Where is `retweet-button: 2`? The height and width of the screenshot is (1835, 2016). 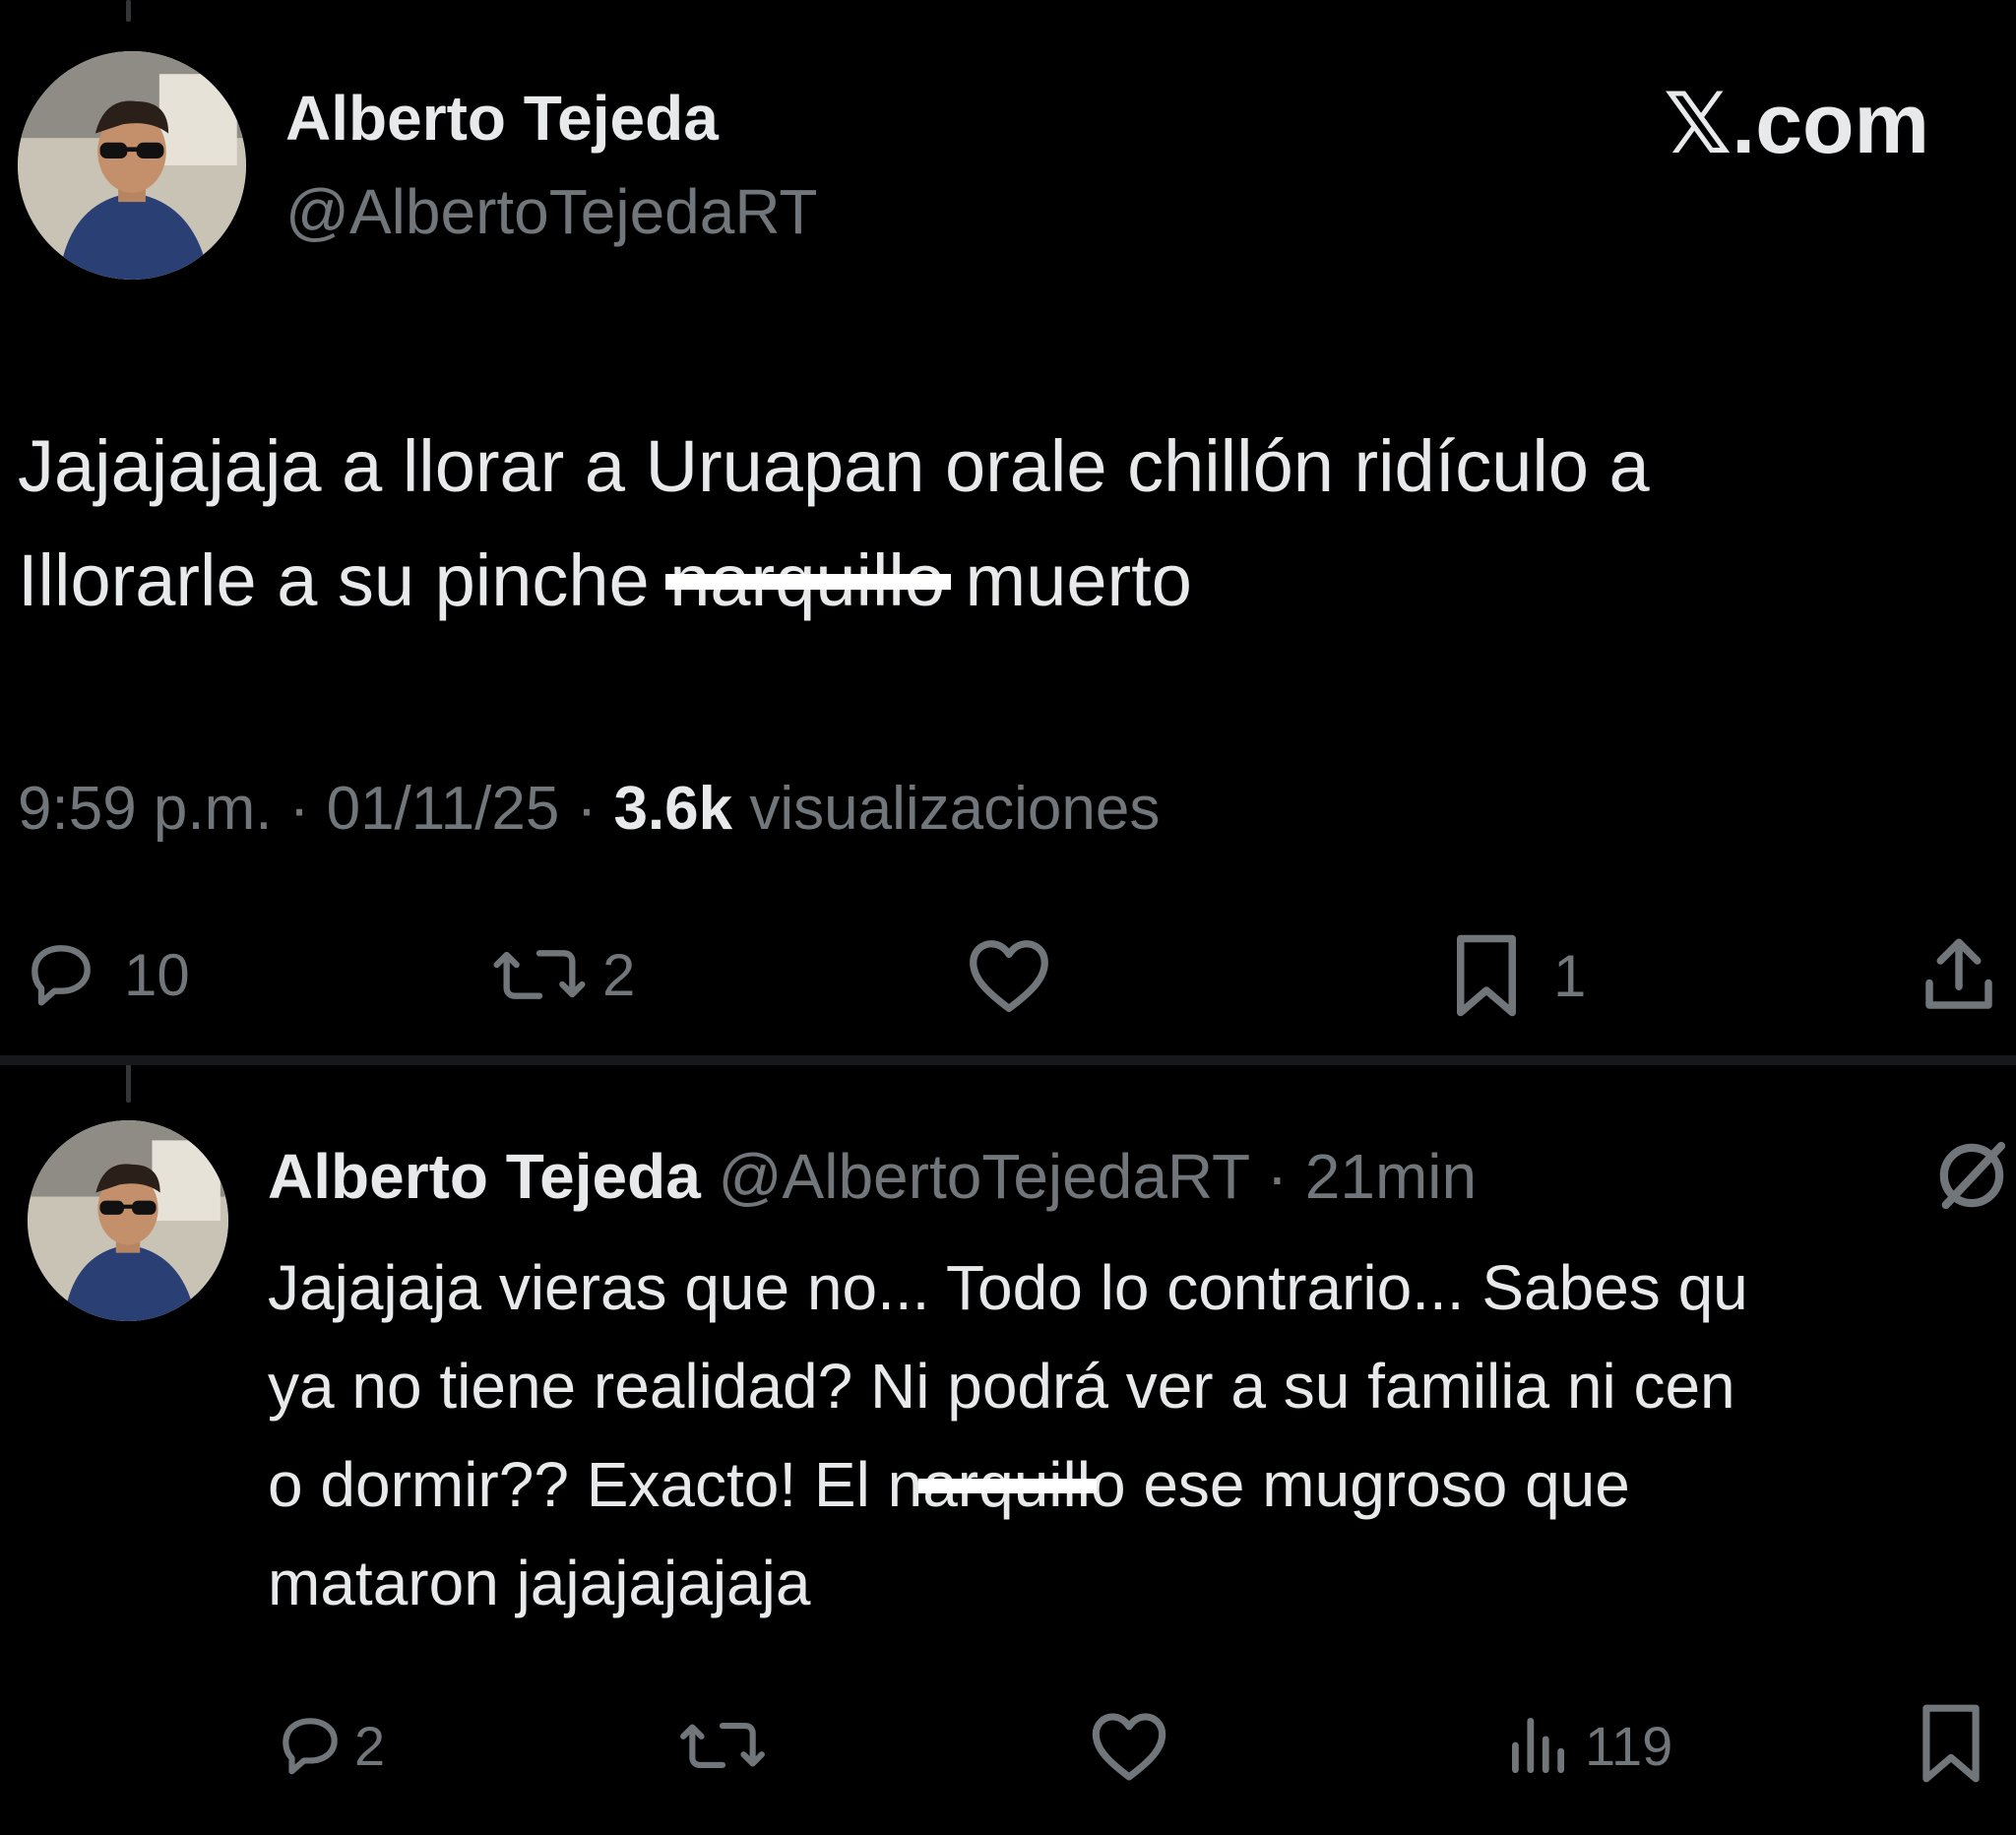
retweet-button: 2 is located at coordinates (562, 974).